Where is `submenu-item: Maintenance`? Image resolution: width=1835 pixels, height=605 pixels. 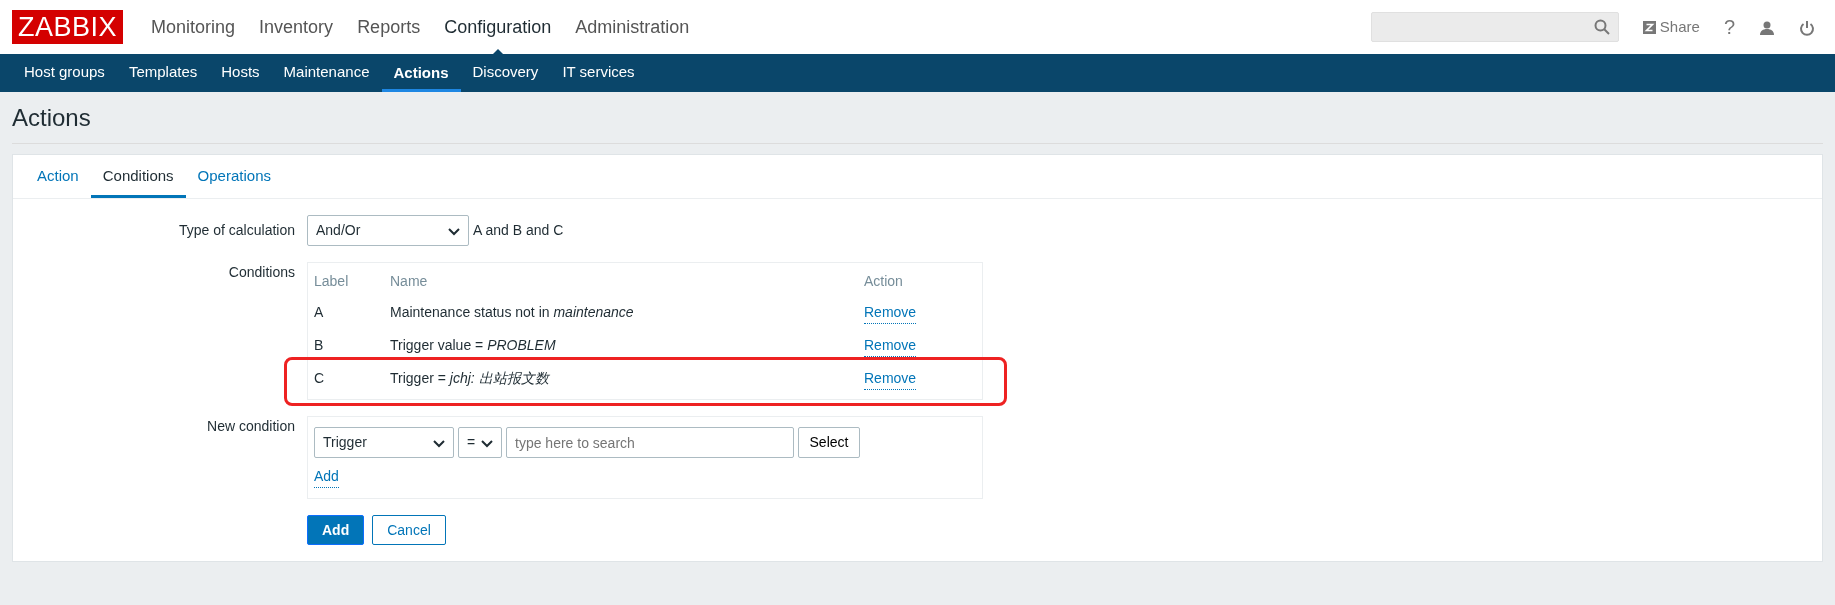
submenu-item: Maintenance is located at coordinates (326, 72).